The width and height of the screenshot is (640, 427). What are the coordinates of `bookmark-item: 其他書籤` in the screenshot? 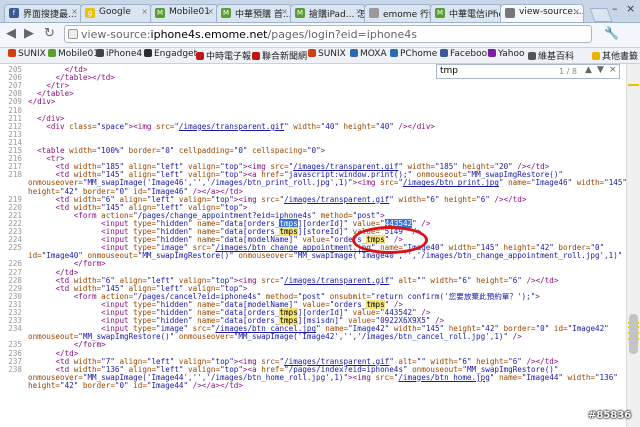 It's located at (615, 55).